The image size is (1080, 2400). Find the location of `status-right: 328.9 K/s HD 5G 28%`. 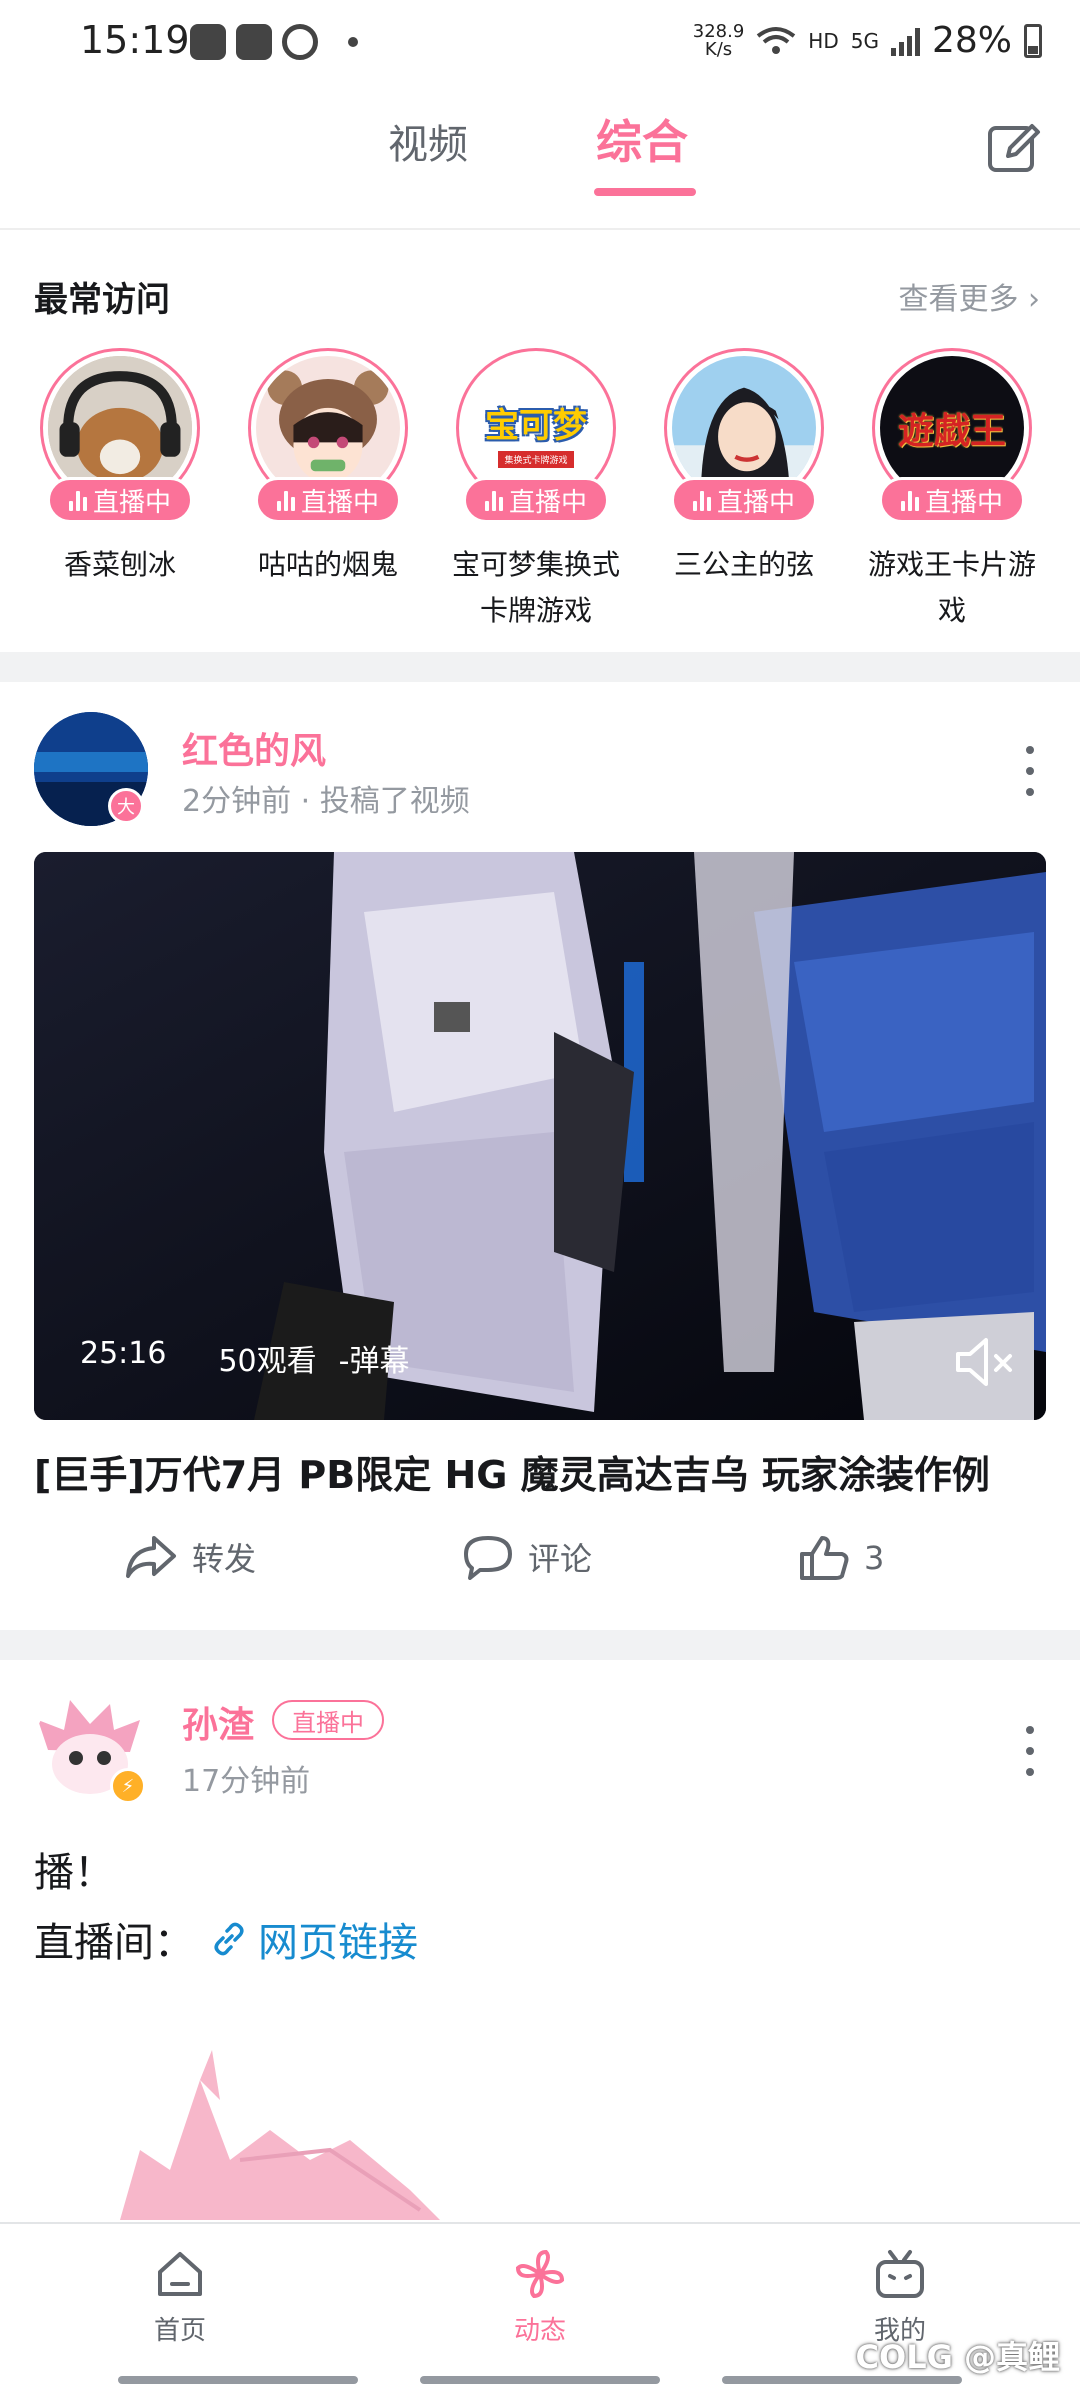

status-right: 328.9 K/s HD 5G 28% is located at coordinates (867, 40).